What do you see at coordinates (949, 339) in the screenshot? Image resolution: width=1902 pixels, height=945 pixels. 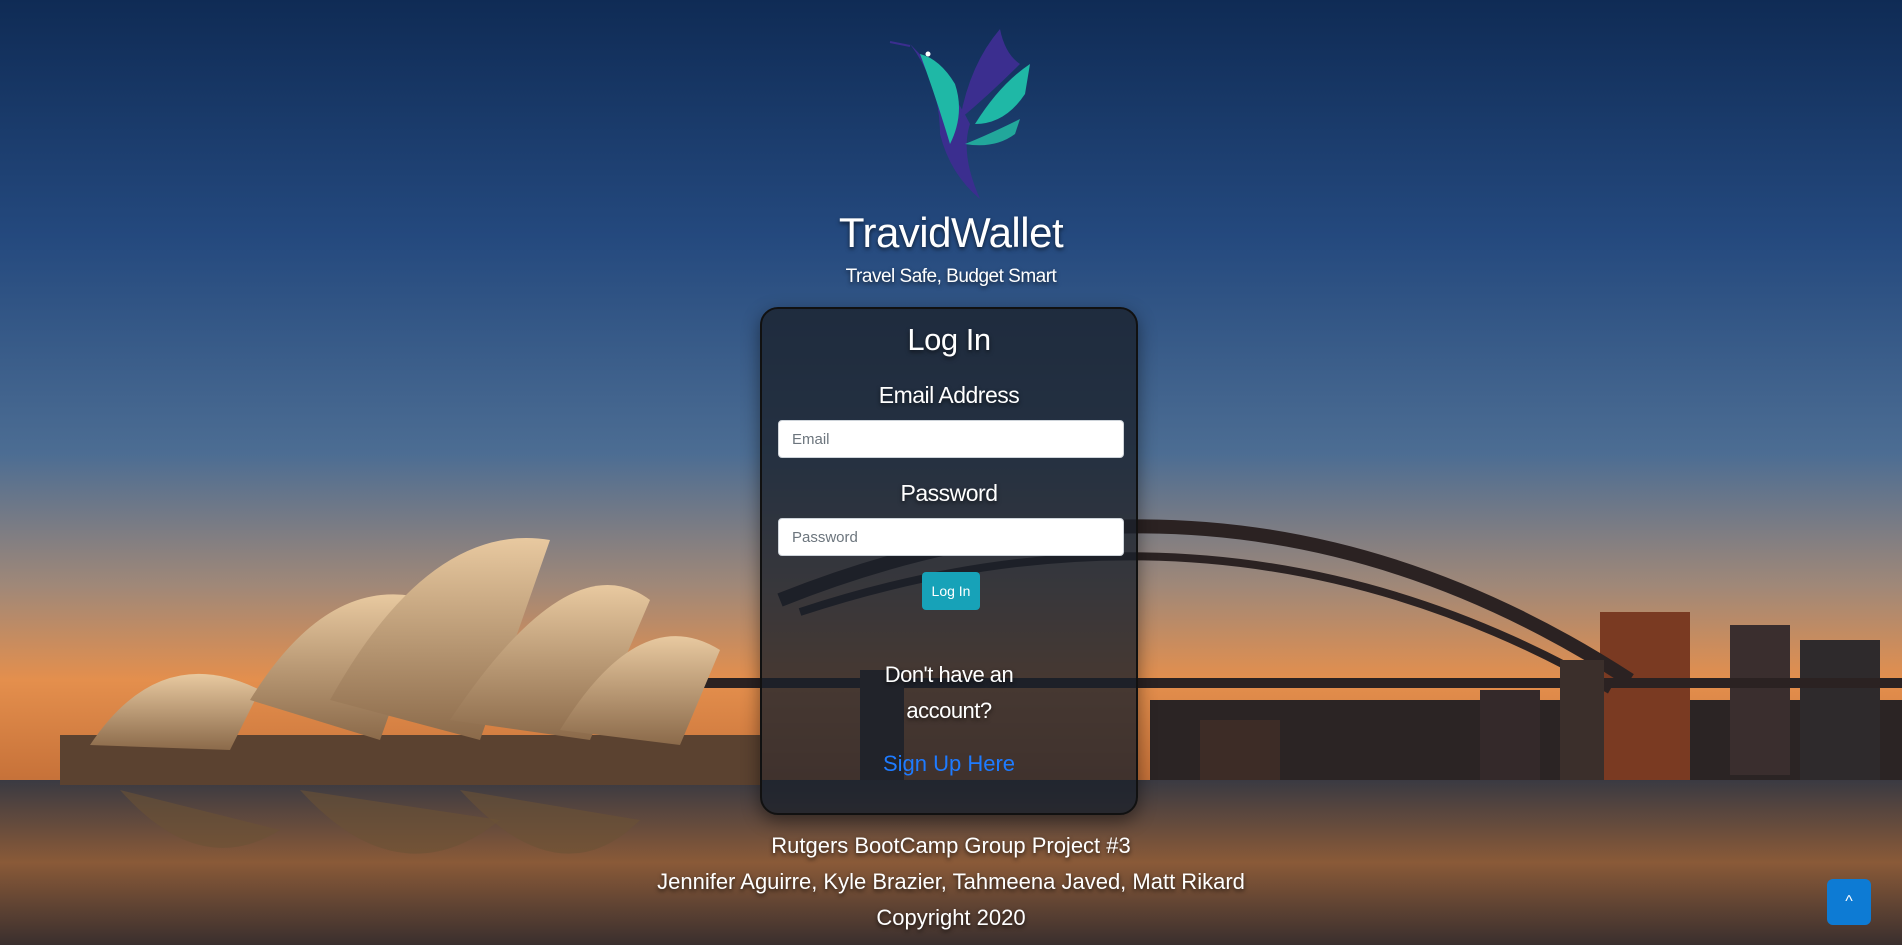 I see `login-heading: Log In` at bounding box center [949, 339].